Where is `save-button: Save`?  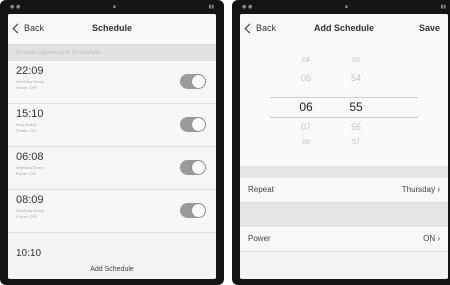
save-button: Save is located at coordinates (429, 28).